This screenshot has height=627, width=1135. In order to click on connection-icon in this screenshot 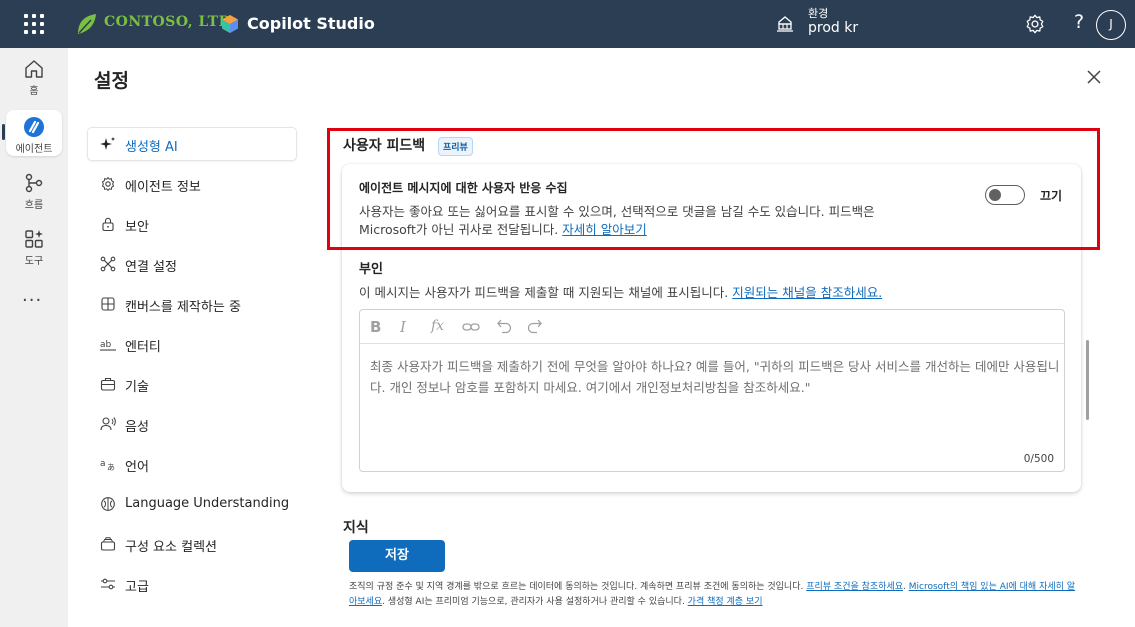, I will do `click(108, 264)`.